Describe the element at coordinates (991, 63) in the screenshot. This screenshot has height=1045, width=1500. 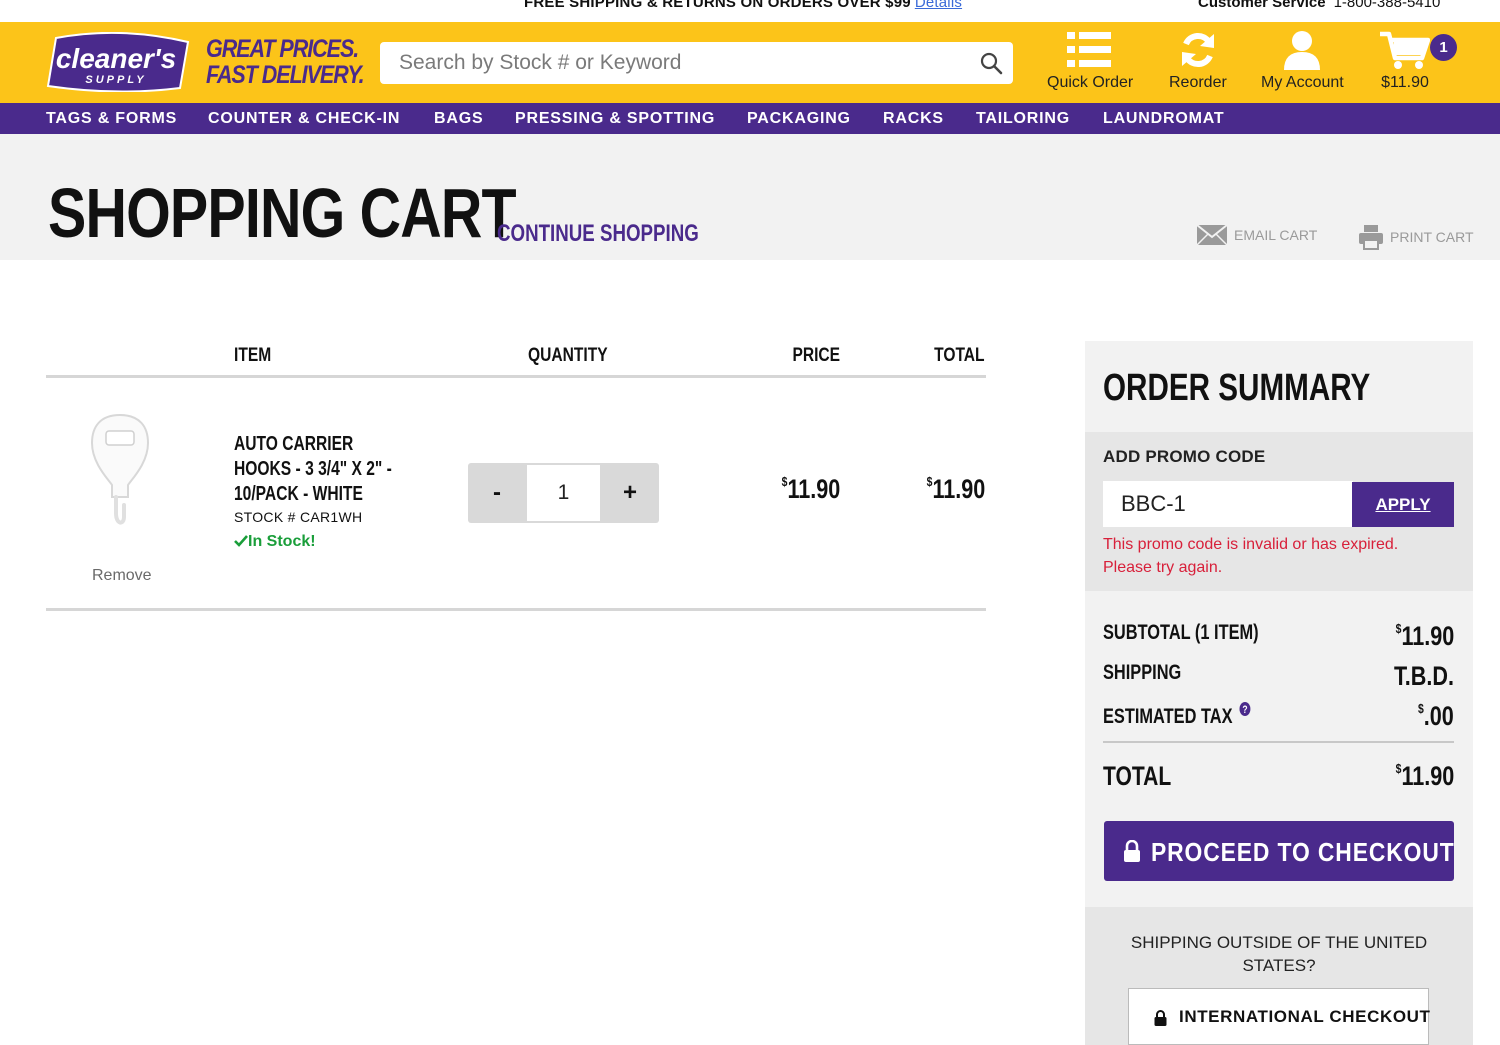
I see `search-icon` at that location.